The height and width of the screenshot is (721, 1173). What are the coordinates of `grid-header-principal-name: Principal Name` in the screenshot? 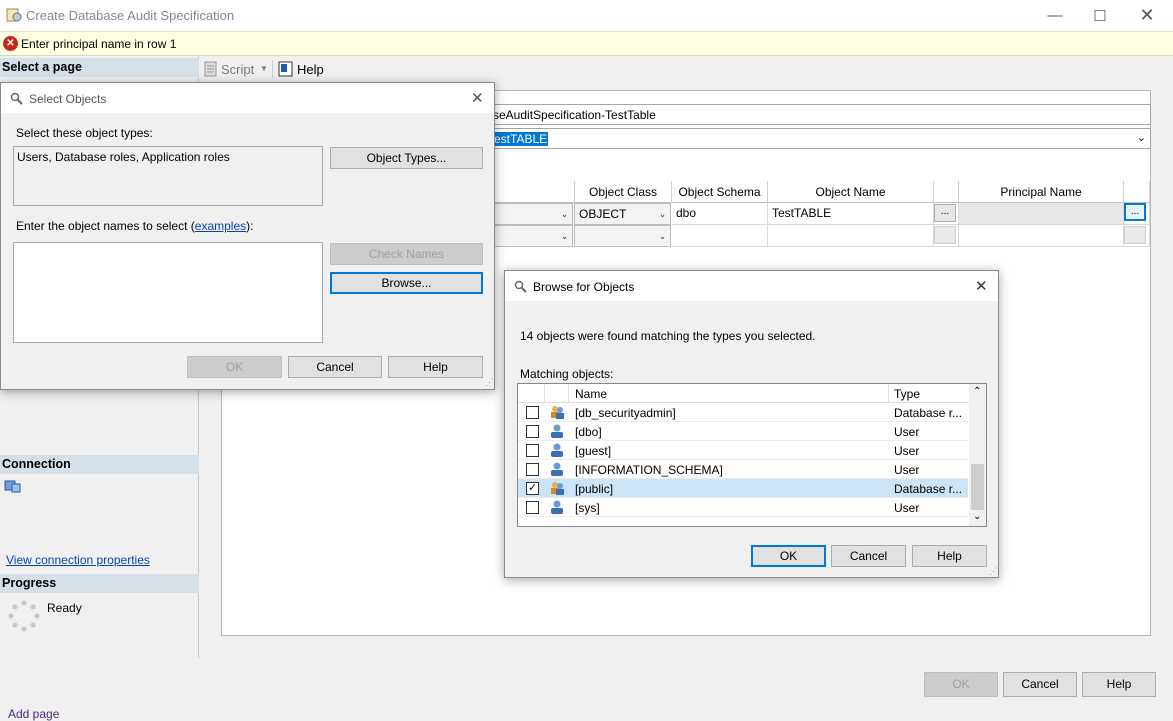 It's located at (1041, 192).